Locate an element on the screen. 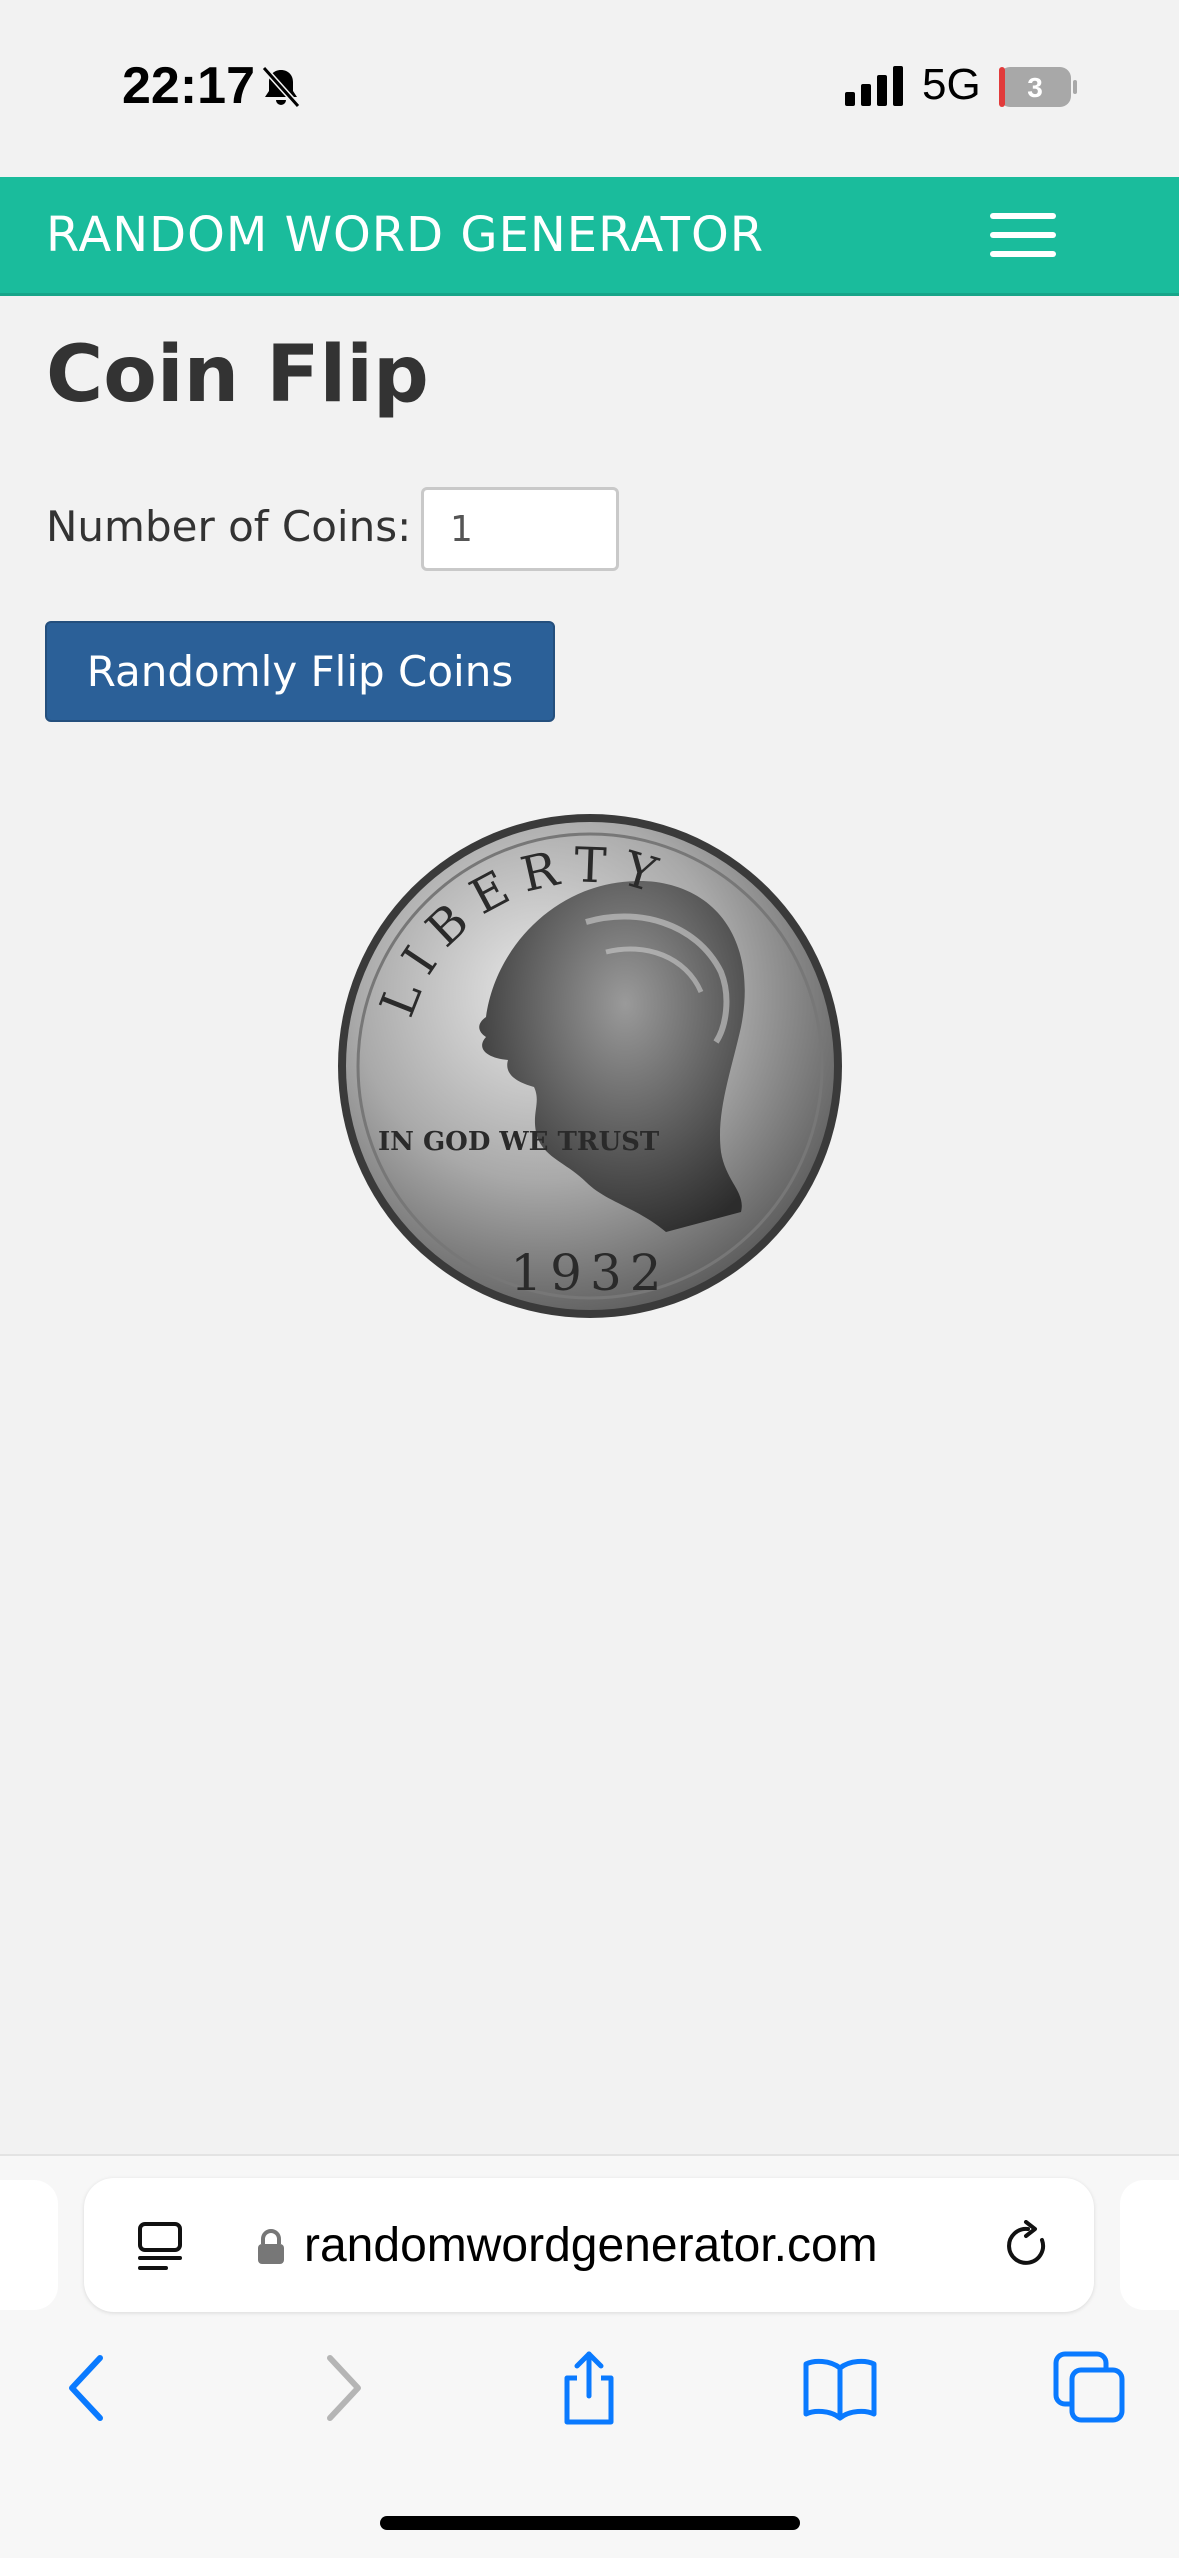 Image resolution: width=1179 pixels, height=2558 pixels. status-time: 22:17 is located at coordinates (188, 86).